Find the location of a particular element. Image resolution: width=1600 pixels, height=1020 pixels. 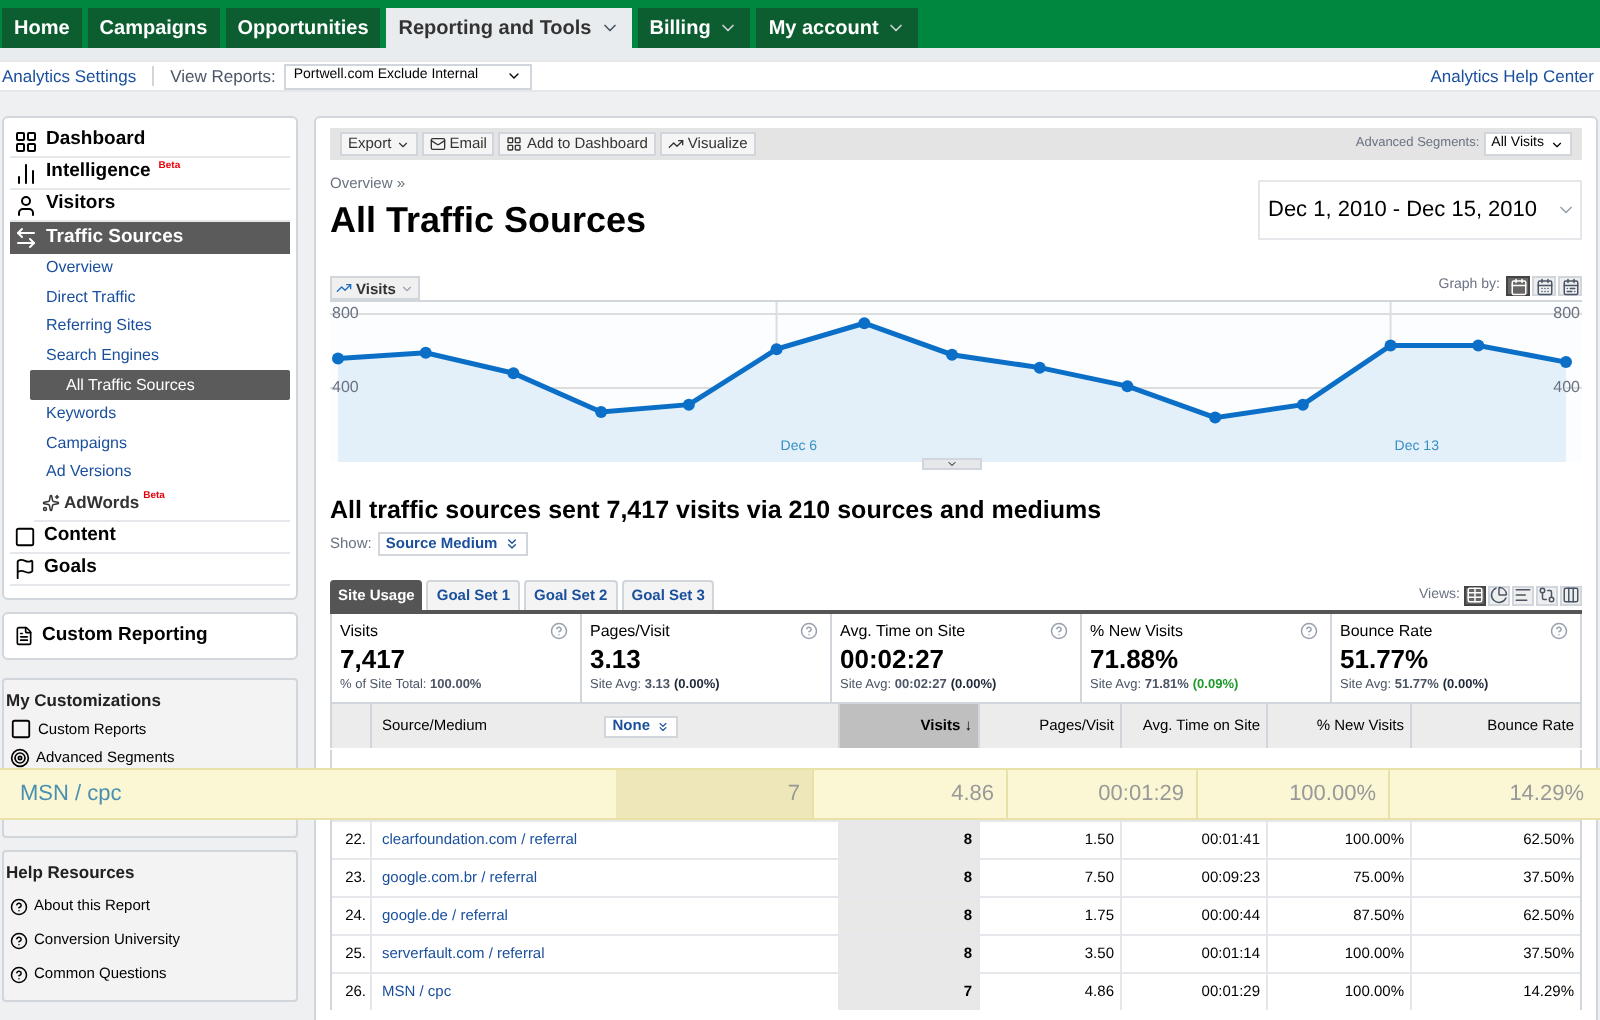

nav-tab: Home is located at coordinates (42, 28).